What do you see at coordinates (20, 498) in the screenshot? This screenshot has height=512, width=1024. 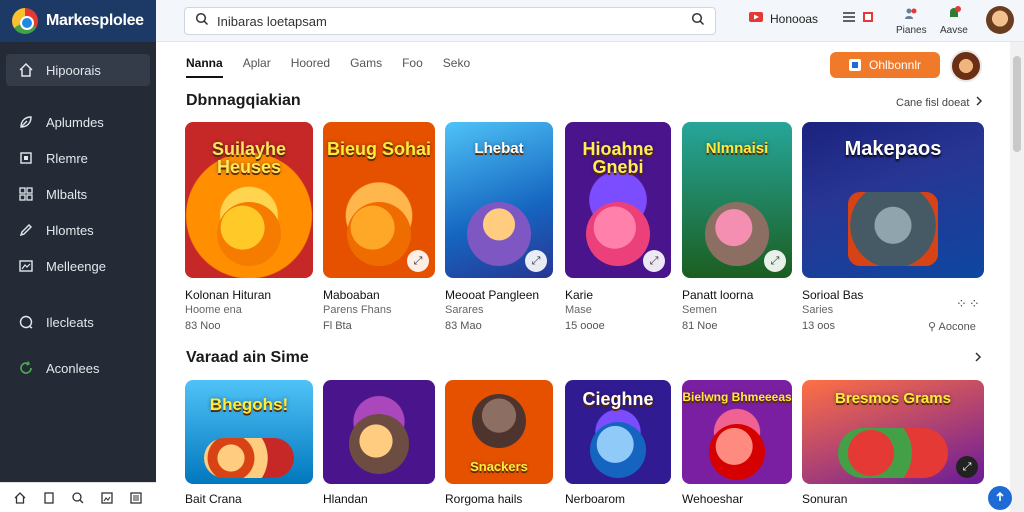 I see `home-outline-icon` at bounding box center [20, 498].